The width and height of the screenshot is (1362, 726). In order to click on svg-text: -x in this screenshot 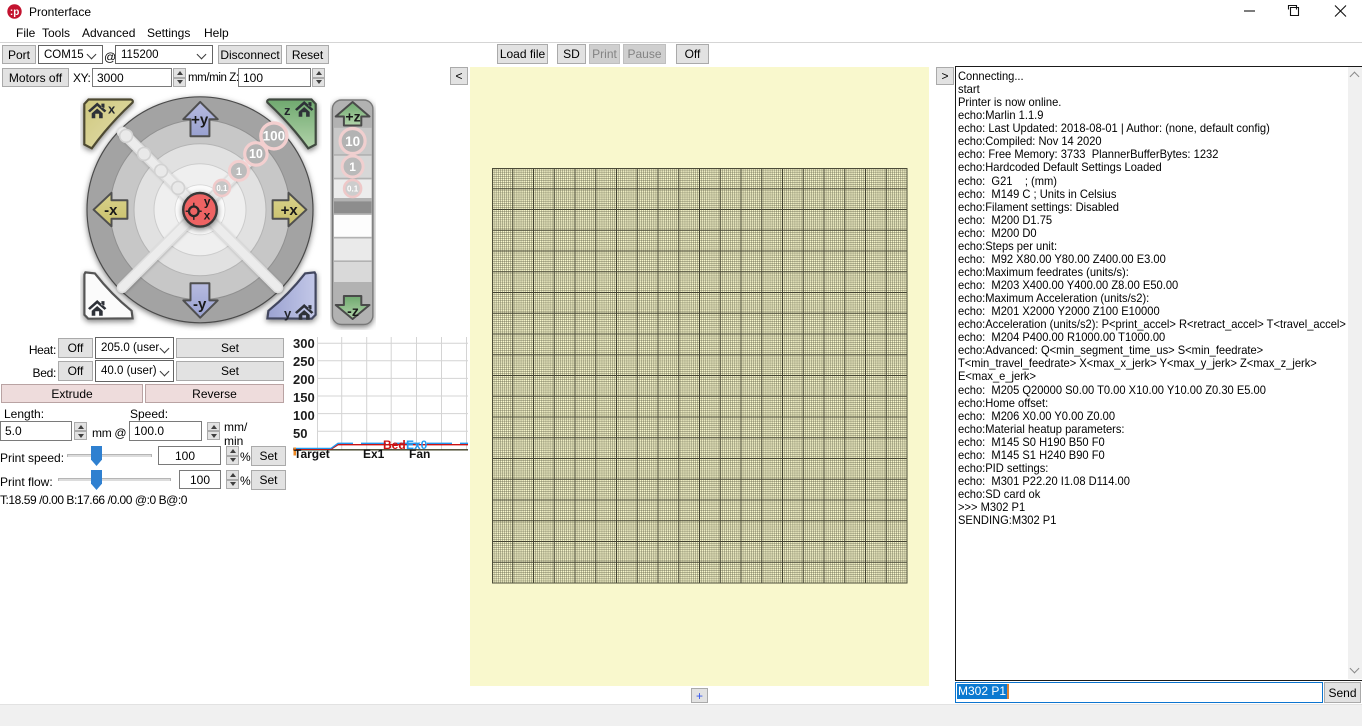, I will do `click(111, 210)`.